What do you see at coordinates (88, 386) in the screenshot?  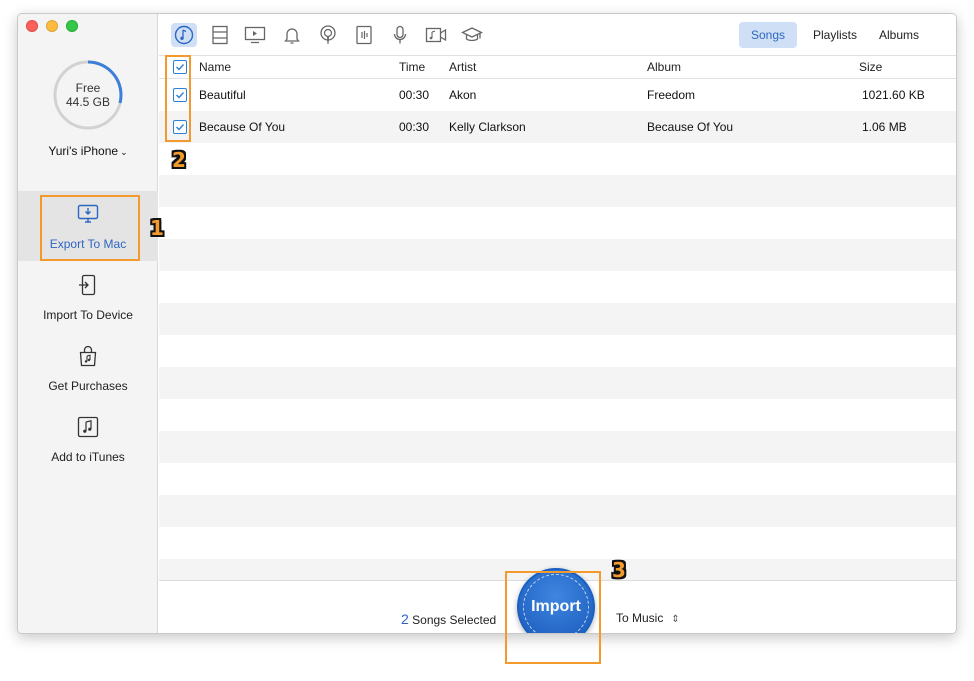 I see `sidebar-item-label: Get Purchases` at bounding box center [88, 386].